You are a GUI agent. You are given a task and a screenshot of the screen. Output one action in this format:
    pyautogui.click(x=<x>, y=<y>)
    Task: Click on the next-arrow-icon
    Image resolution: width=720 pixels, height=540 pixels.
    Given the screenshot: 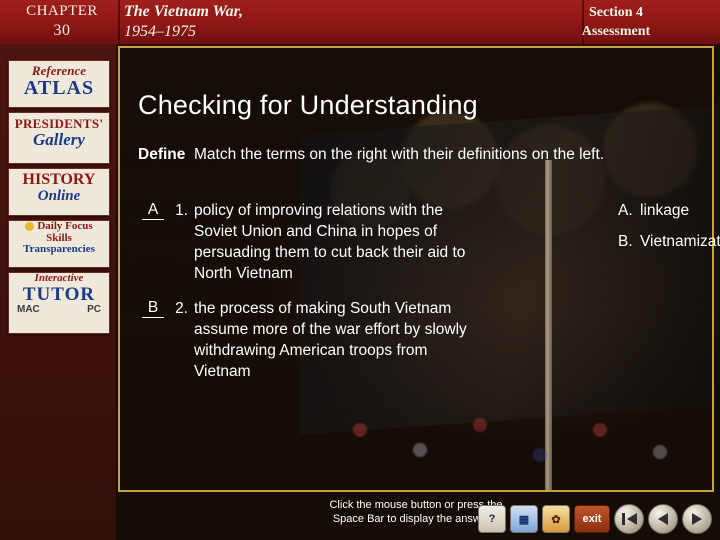 What is the action you would take?
    pyautogui.click(x=697, y=519)
    